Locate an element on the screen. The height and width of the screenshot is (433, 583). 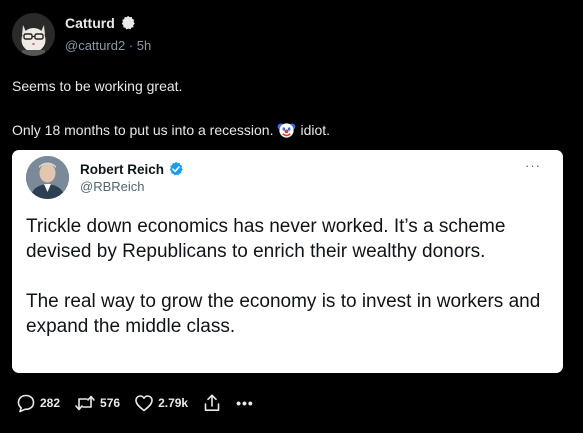
author-handle-line: @catturd2 · 5h is located at coordinates (108, 45).